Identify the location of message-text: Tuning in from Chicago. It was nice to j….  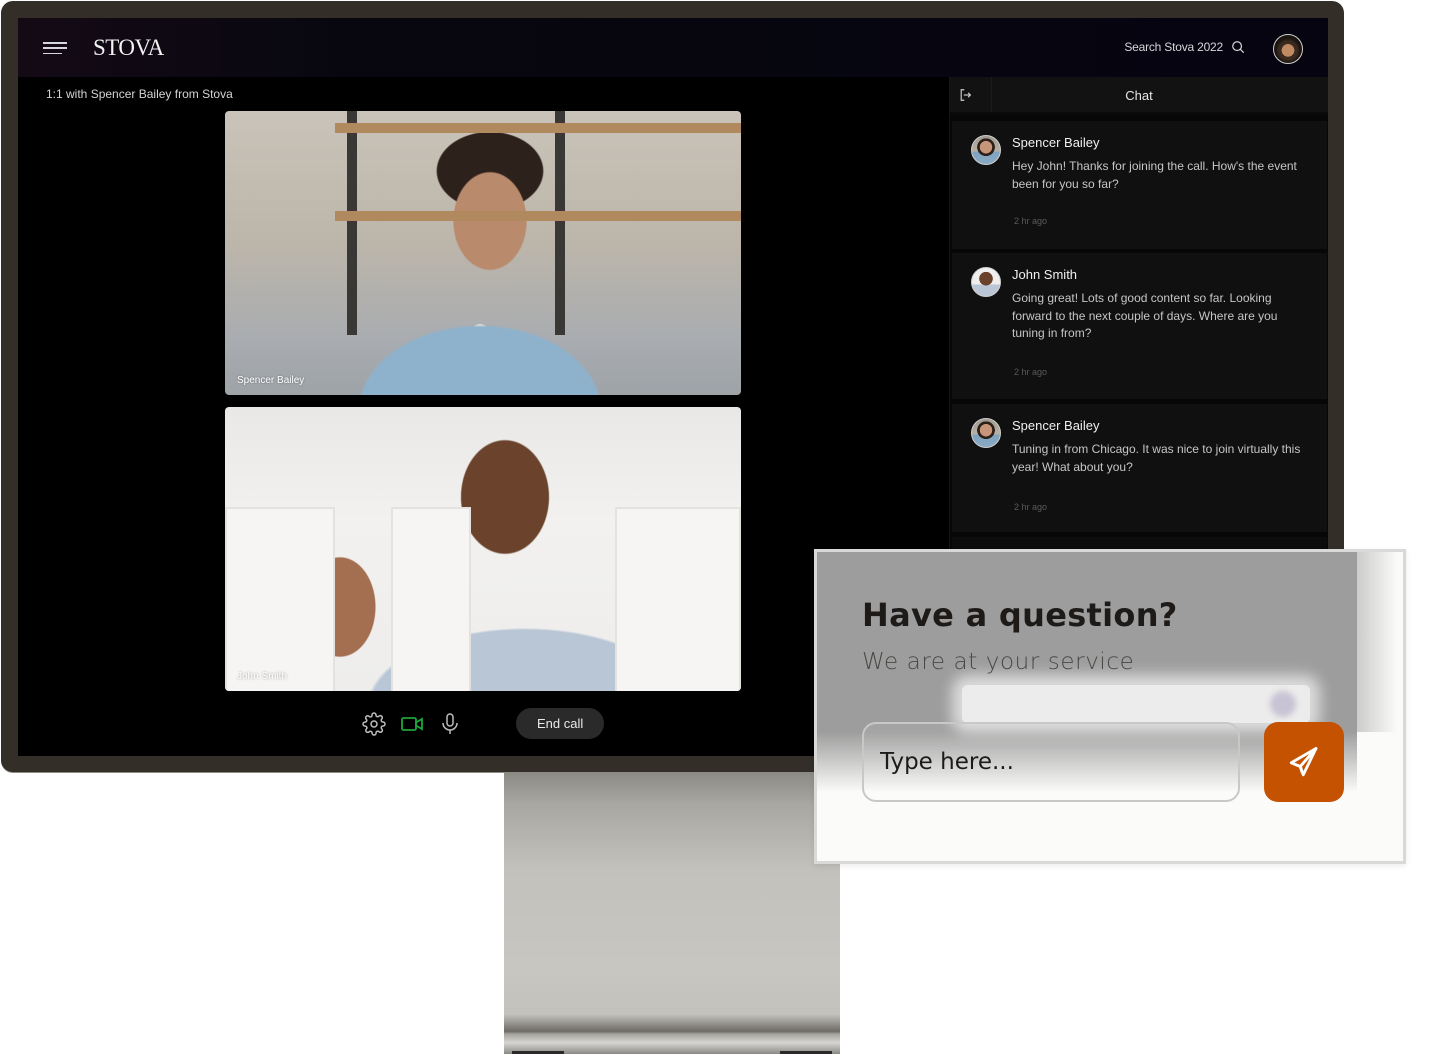
(1156, 458).